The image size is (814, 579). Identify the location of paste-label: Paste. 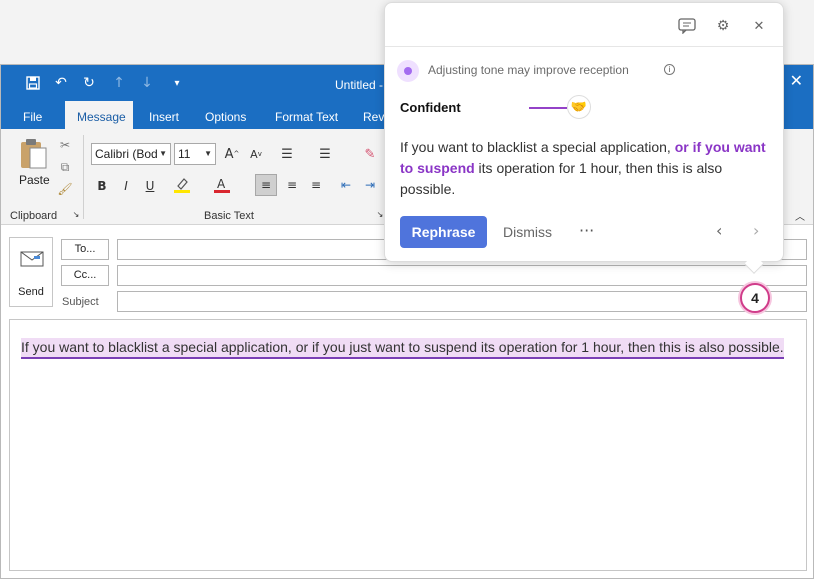
(34, 180).